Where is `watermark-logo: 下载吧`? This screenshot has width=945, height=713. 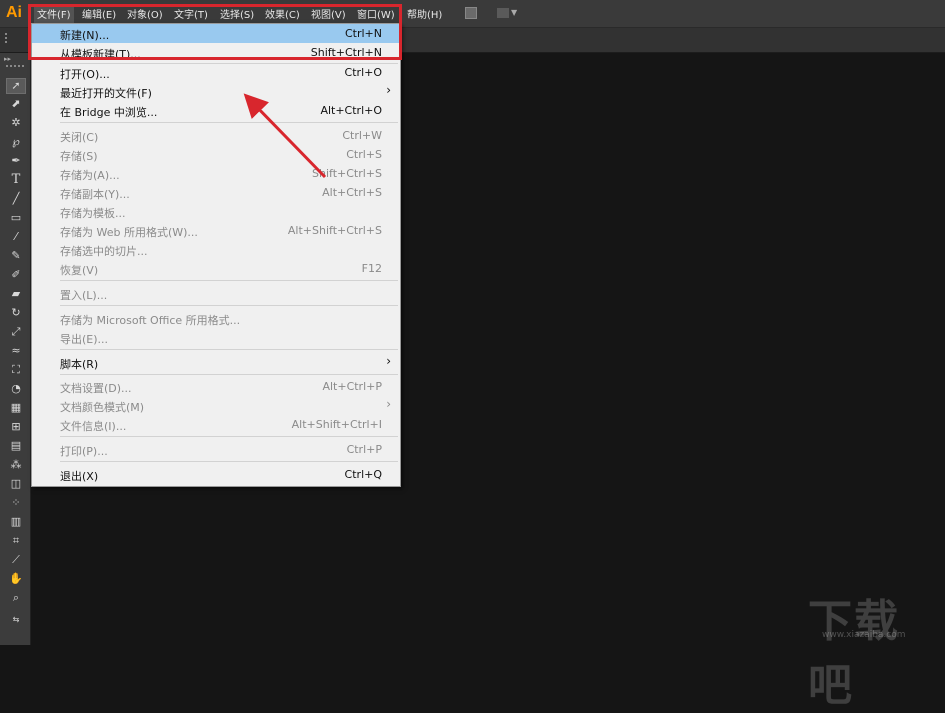 watermark-logo: 下载吧 is located at coordinates (854, 653).